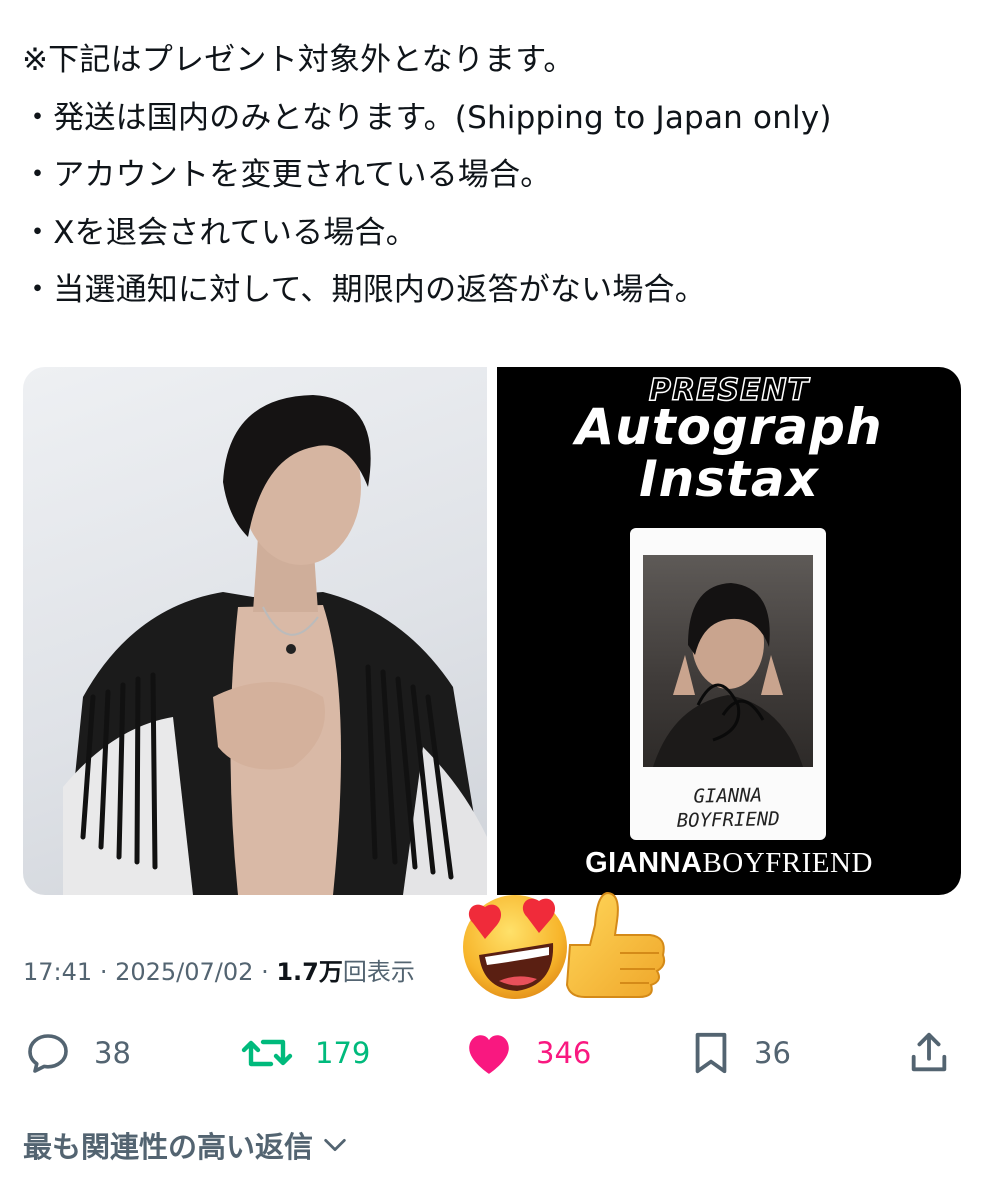  Describe the element at coordinates (772, 1053) in the screenshot. I see `bookmark-count: 36` at that location.